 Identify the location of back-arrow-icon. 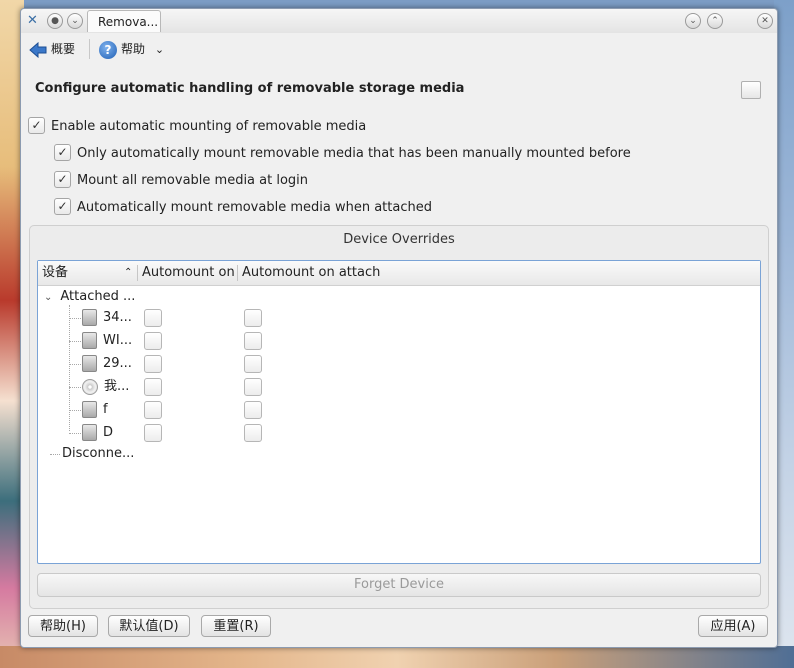
(38, 49).